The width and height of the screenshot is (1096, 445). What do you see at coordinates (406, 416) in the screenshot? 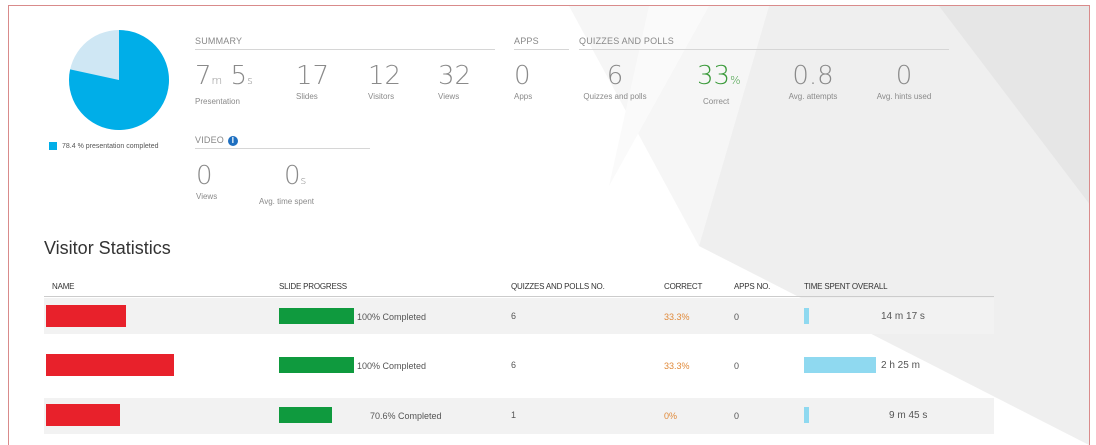
I see `slide-progress-text: 70.6% Completed` at bounding box center [406, 416].